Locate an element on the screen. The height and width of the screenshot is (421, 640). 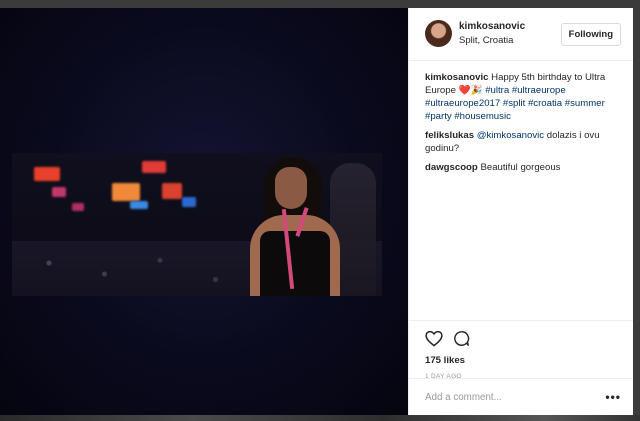
backdrop-strip is located at coordinates (320, 418).